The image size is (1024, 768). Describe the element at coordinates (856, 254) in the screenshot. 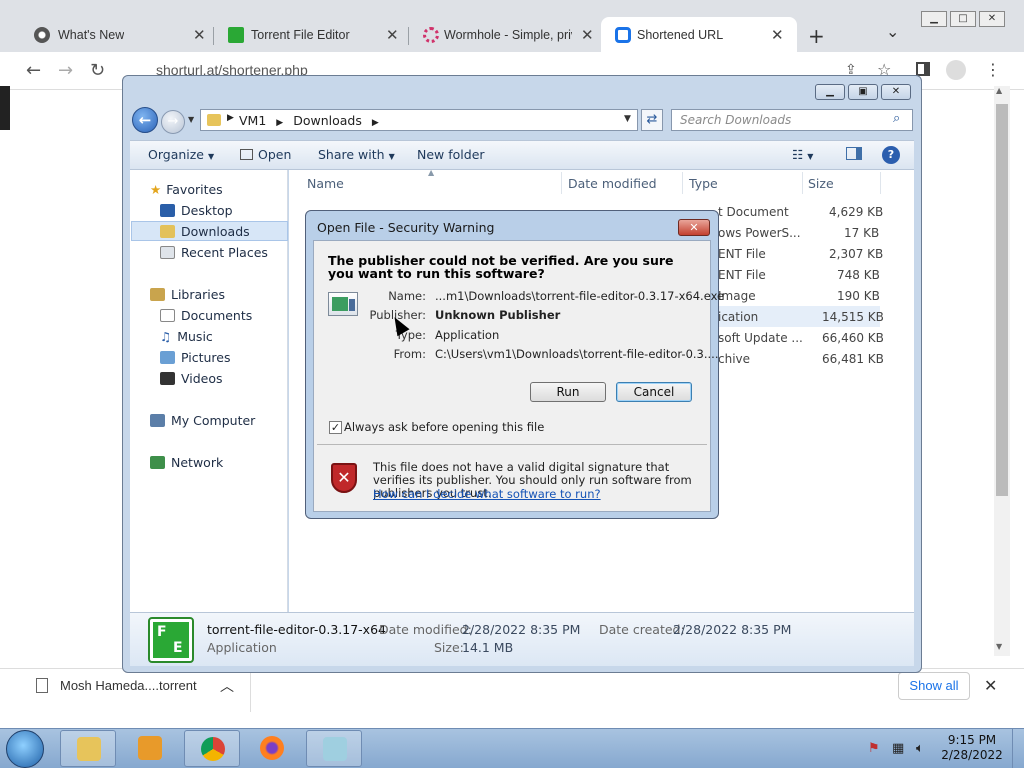

I see `row-size: 2,307 KB` at that location.